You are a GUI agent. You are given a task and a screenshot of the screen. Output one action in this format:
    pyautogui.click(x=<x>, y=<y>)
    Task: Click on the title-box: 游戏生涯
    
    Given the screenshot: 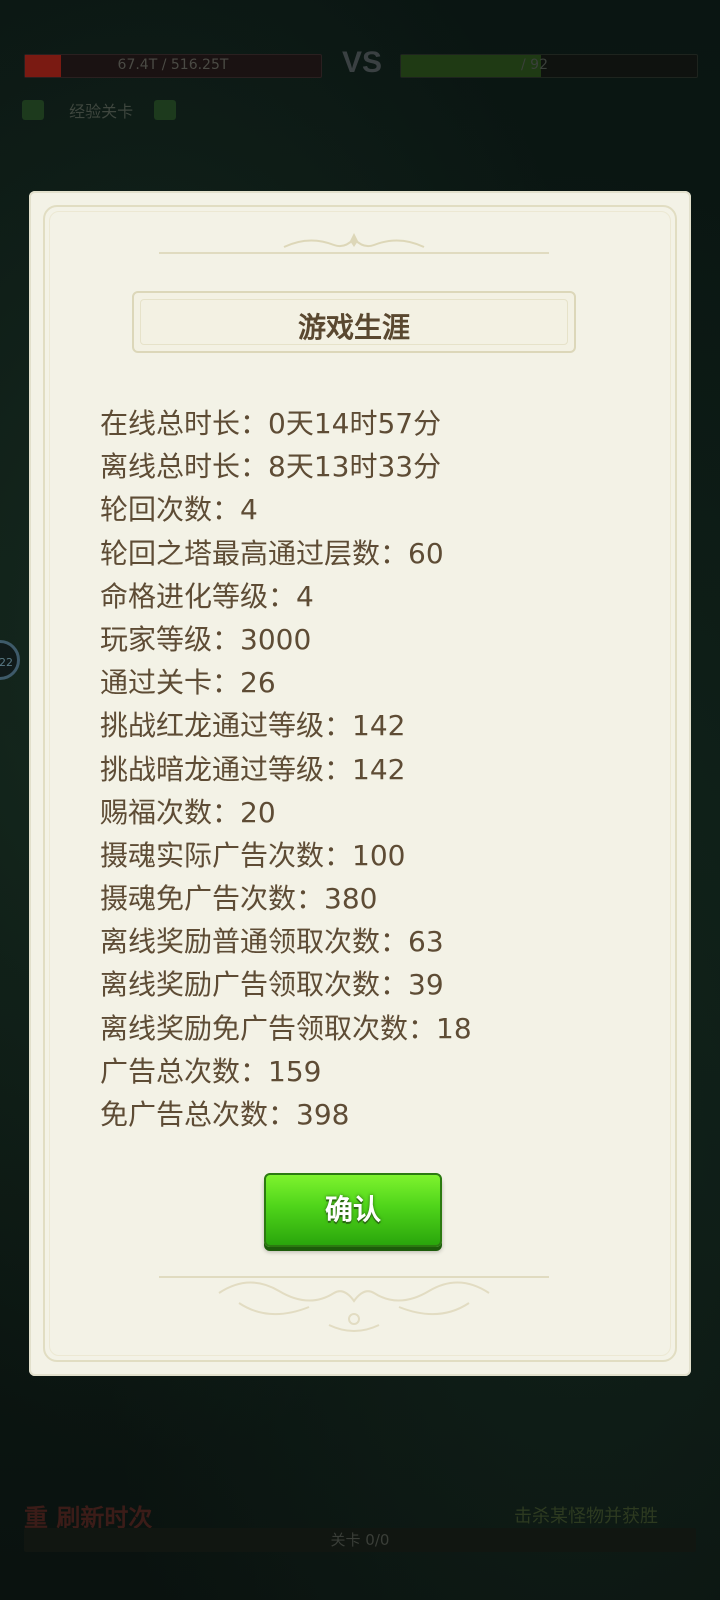 What is the action you would take?
    pyautogui.click(x=354, y=322)
    